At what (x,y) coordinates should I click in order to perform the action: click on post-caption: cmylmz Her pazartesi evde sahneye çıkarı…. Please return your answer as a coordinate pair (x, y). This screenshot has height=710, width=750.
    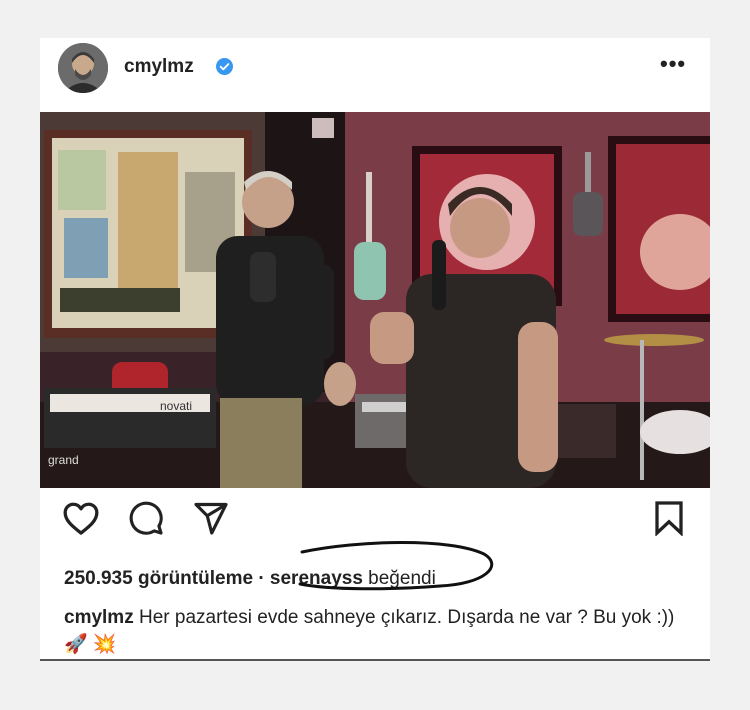
    Looking at the image, I should click on (379, 631).